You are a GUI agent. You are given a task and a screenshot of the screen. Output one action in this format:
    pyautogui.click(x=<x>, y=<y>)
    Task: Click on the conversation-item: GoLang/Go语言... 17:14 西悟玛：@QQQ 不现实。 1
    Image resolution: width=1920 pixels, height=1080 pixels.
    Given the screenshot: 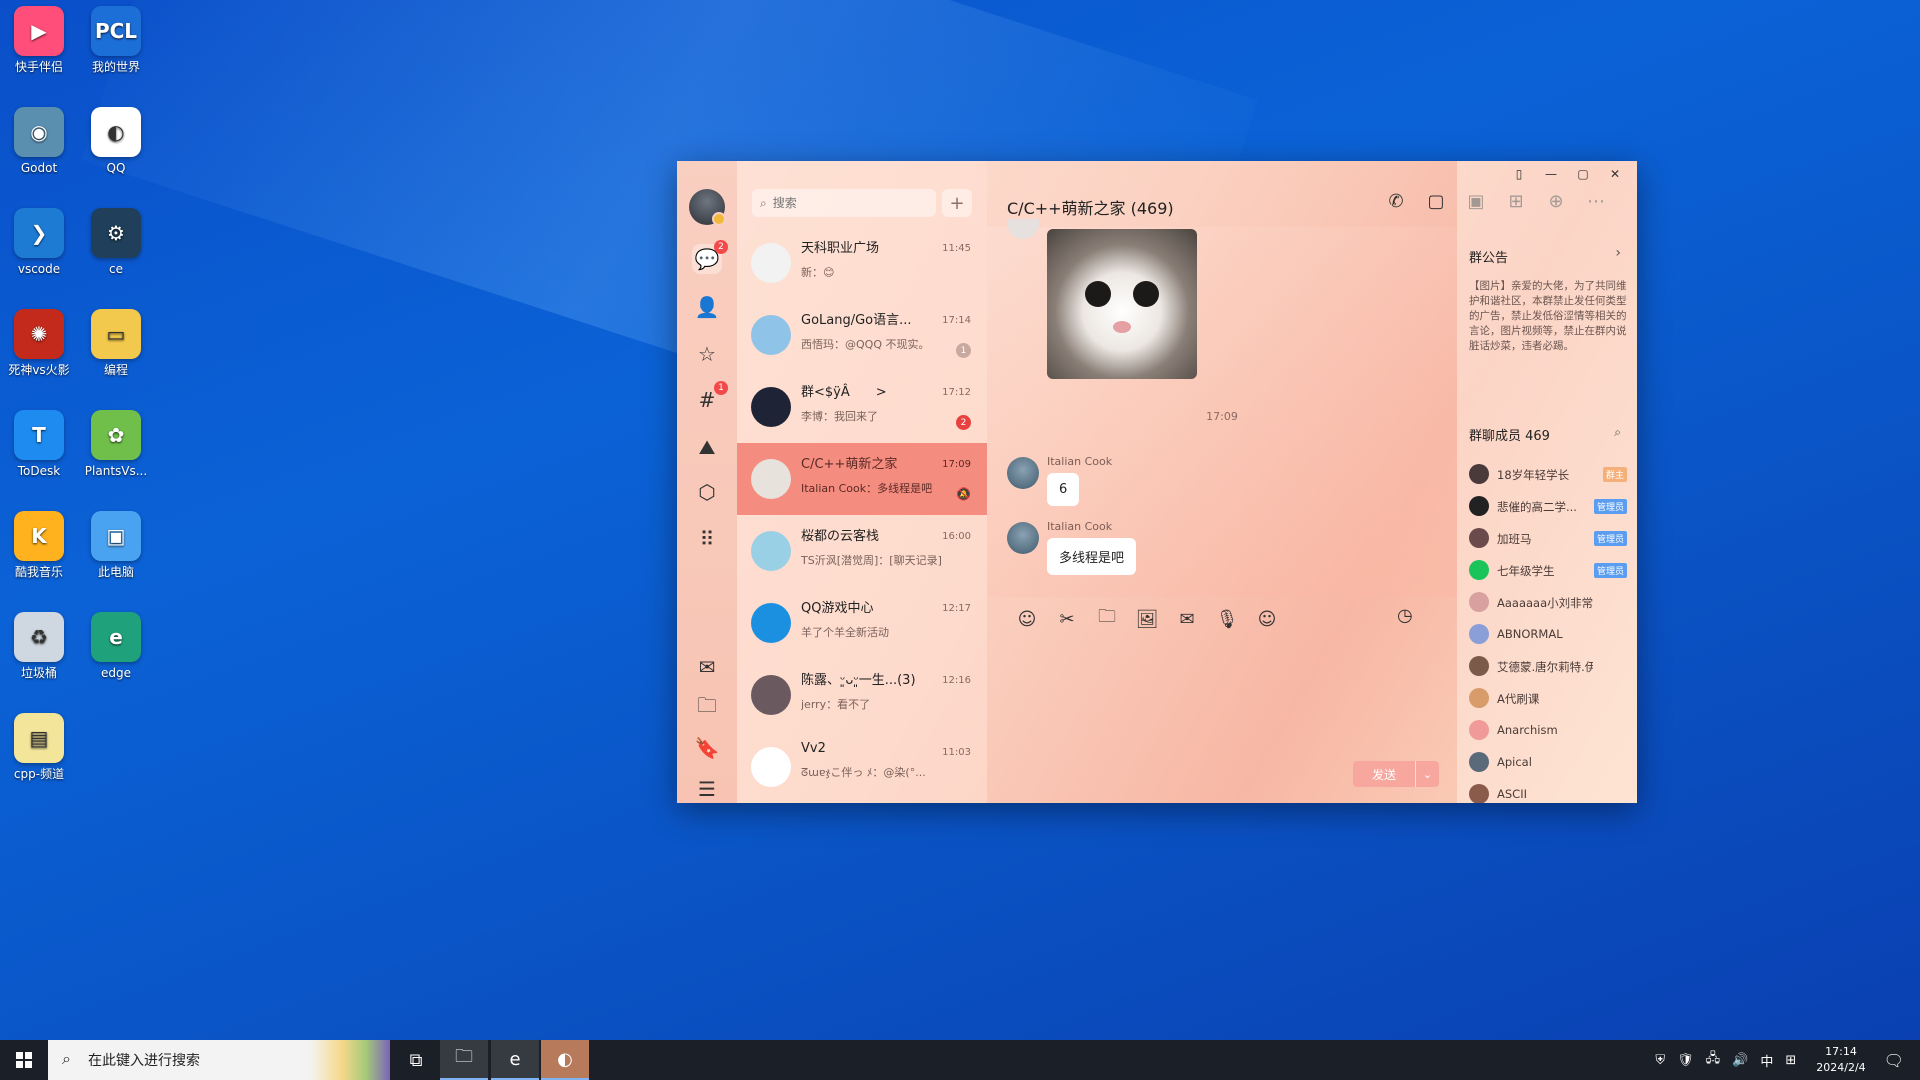 What is the action you would take?
    pyautogui.click(x=862, y=335)
    